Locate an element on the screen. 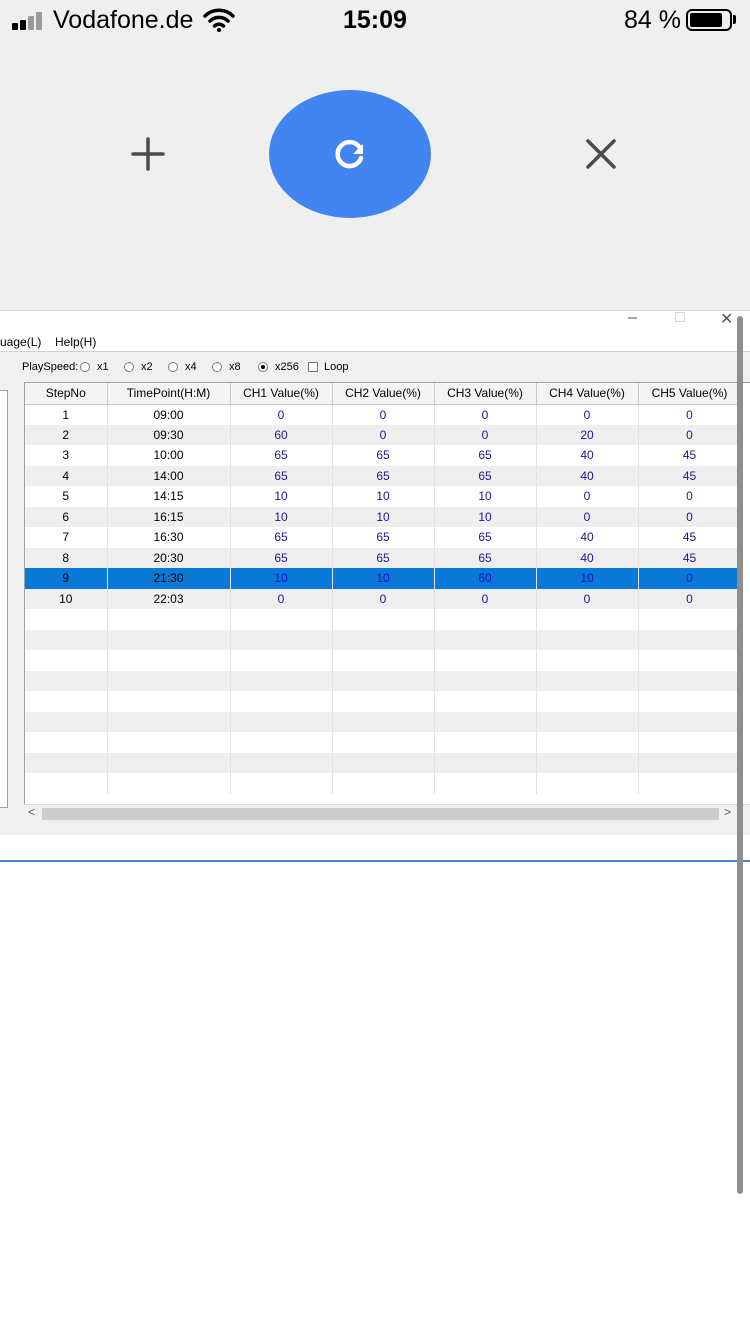  speed-radio-x1 is located at coordinates (85, 367).